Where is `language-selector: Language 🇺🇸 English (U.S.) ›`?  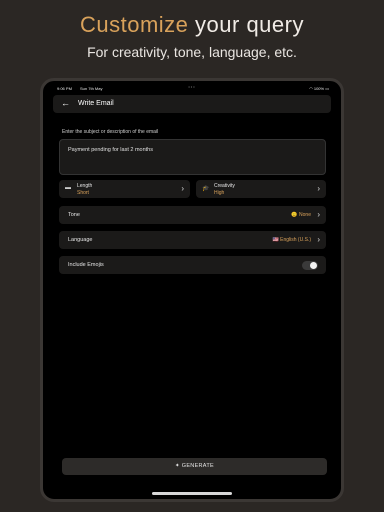 language-selector: Language 🇺🇸 English (U.S.) › is located at coordinates (192, 240).